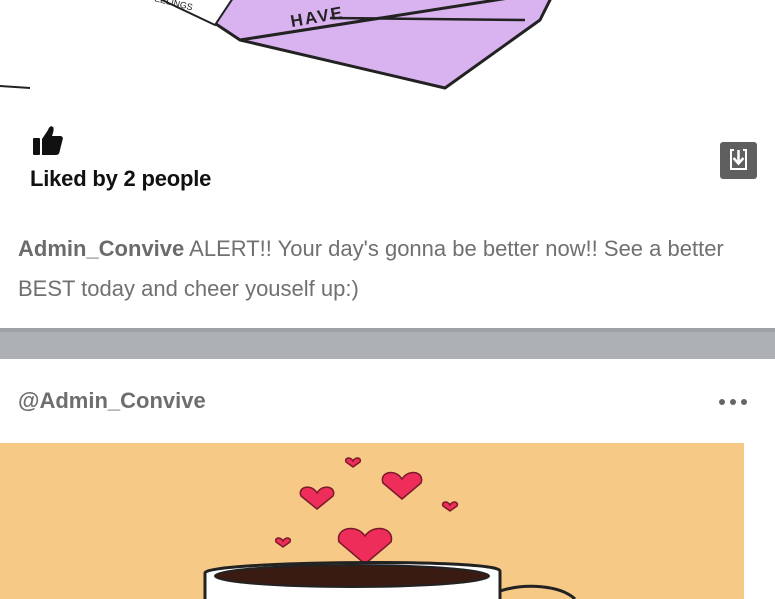 The width and height of the screenshot is (775, 599). What do you see at coordinates (48, 141) in the screenshot?
I see `thumbs-up-icon` at bounding box center [48, 141].